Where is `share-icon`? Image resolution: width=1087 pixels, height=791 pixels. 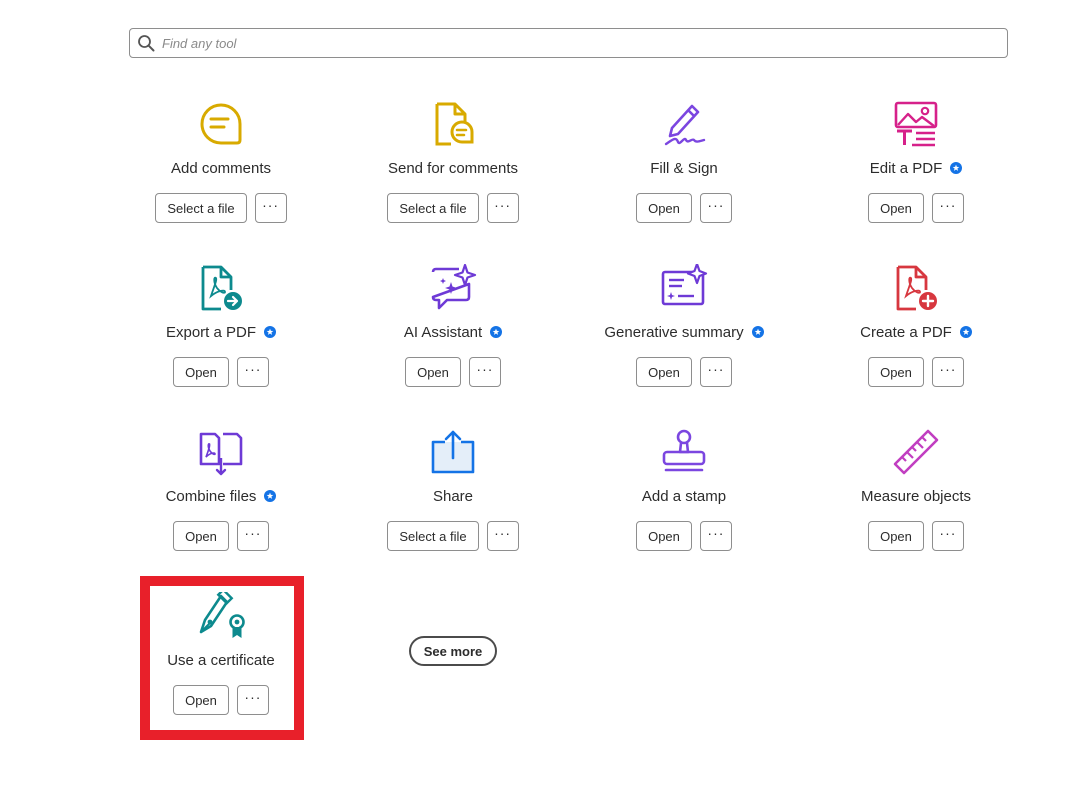 share-icon is located at coordinates (453, 452).